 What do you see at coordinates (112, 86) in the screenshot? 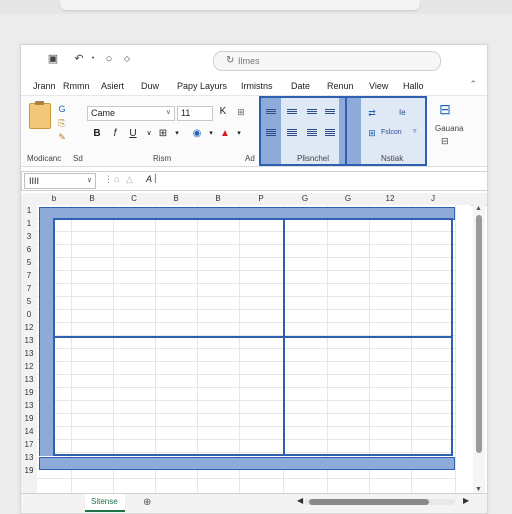
I see `menu-item: Asiert` at bounding box center [112, 86].